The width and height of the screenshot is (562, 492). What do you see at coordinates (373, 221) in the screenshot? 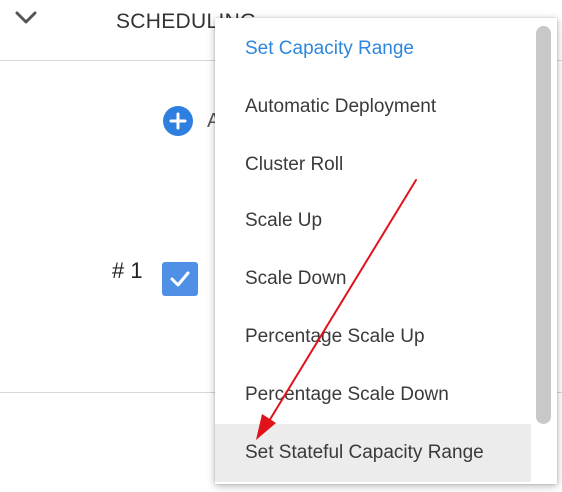
I see `dropdown-item-scale-up: Scale Up` at bounding box center [373, 221].